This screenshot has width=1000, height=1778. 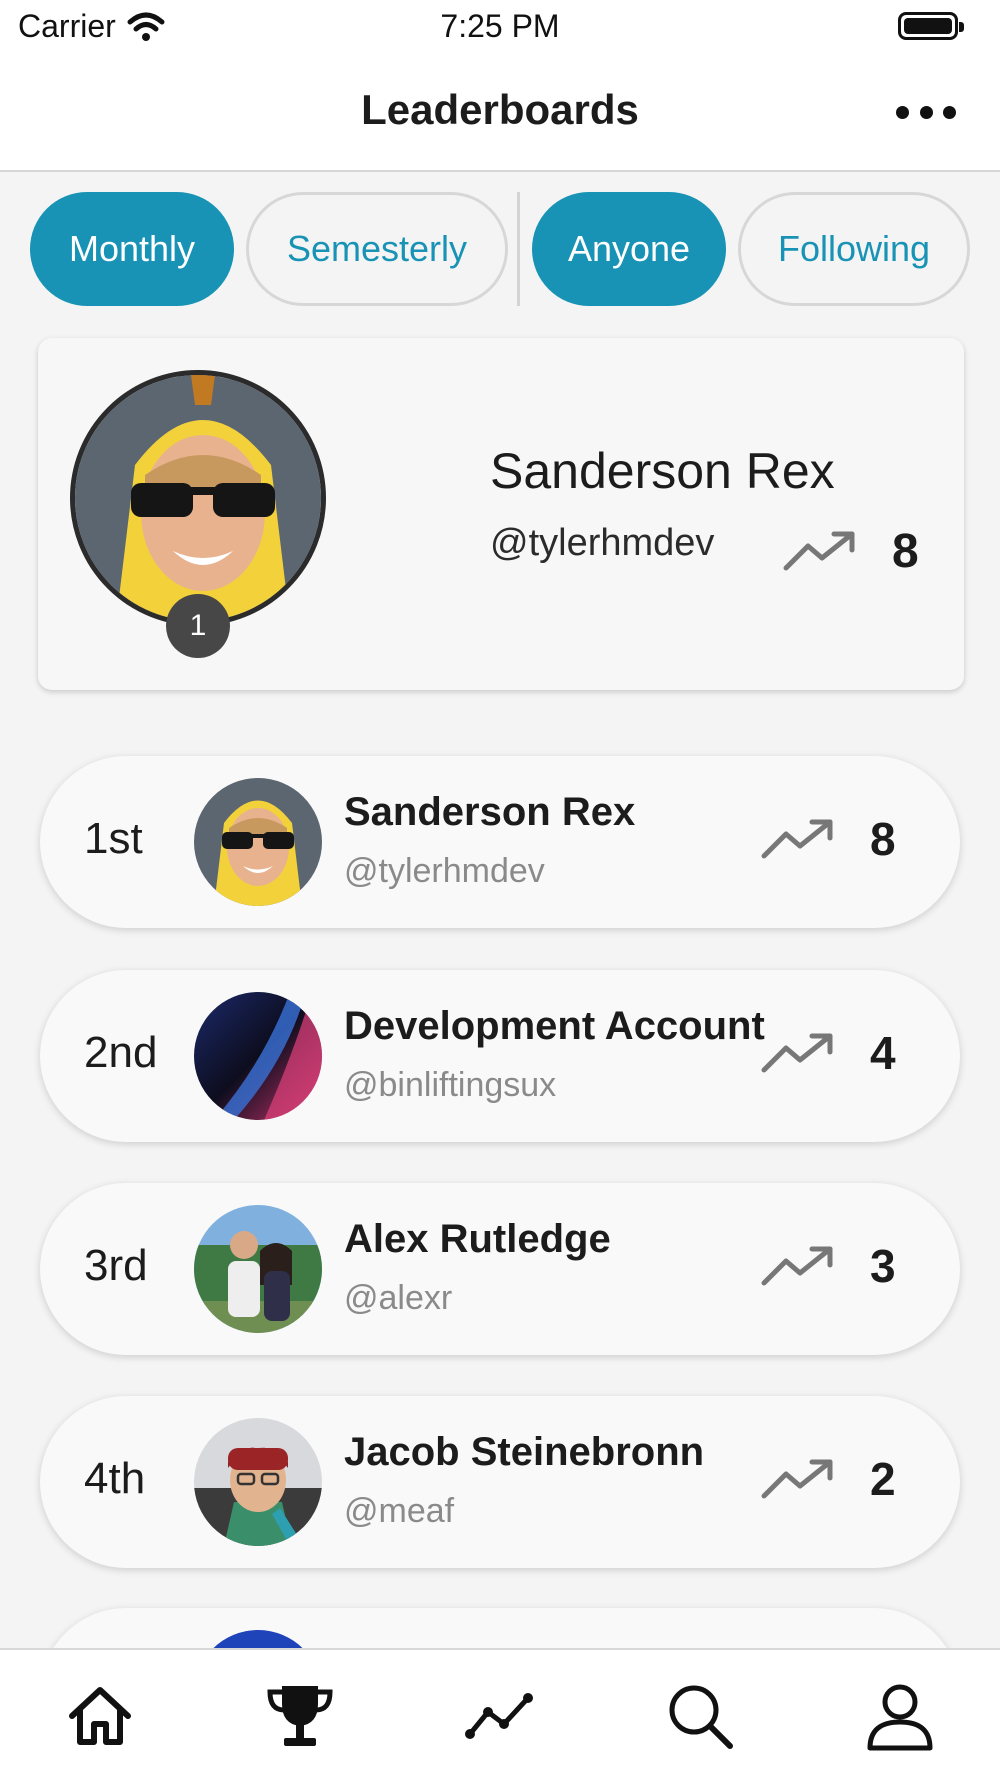 I want to click on user-handle: @binliftingsux, so click(x=450, y=1085).